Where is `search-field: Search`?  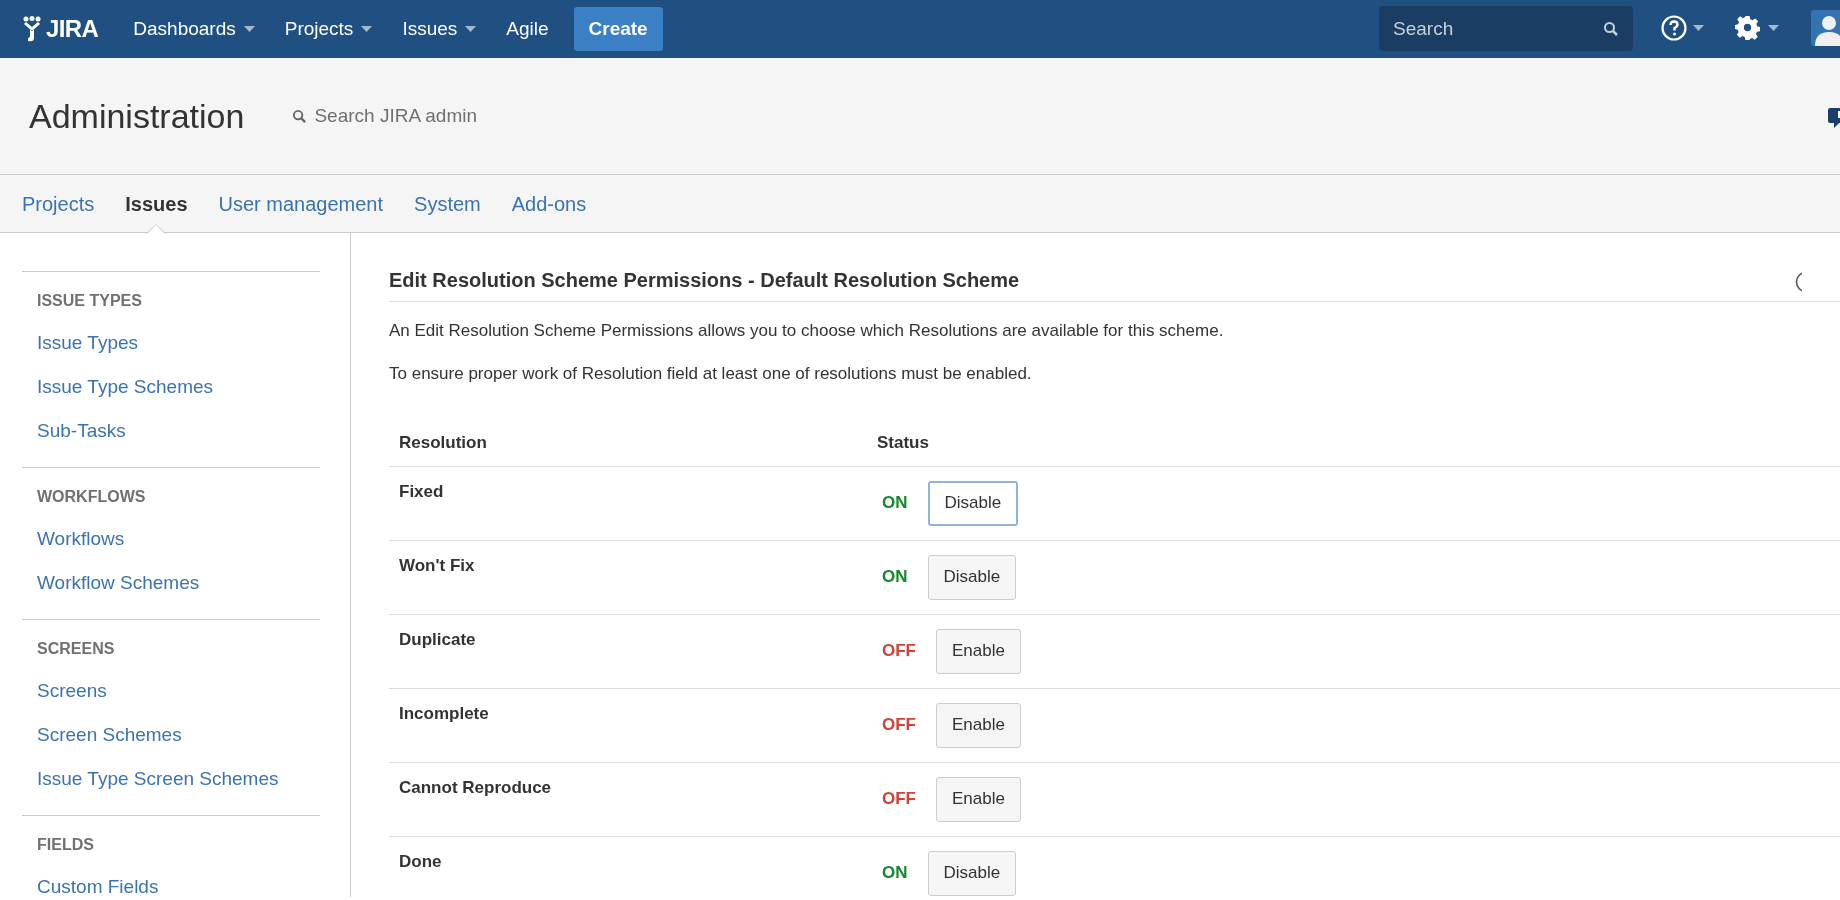
search-field: Search is located at coordinates (1506, 28).